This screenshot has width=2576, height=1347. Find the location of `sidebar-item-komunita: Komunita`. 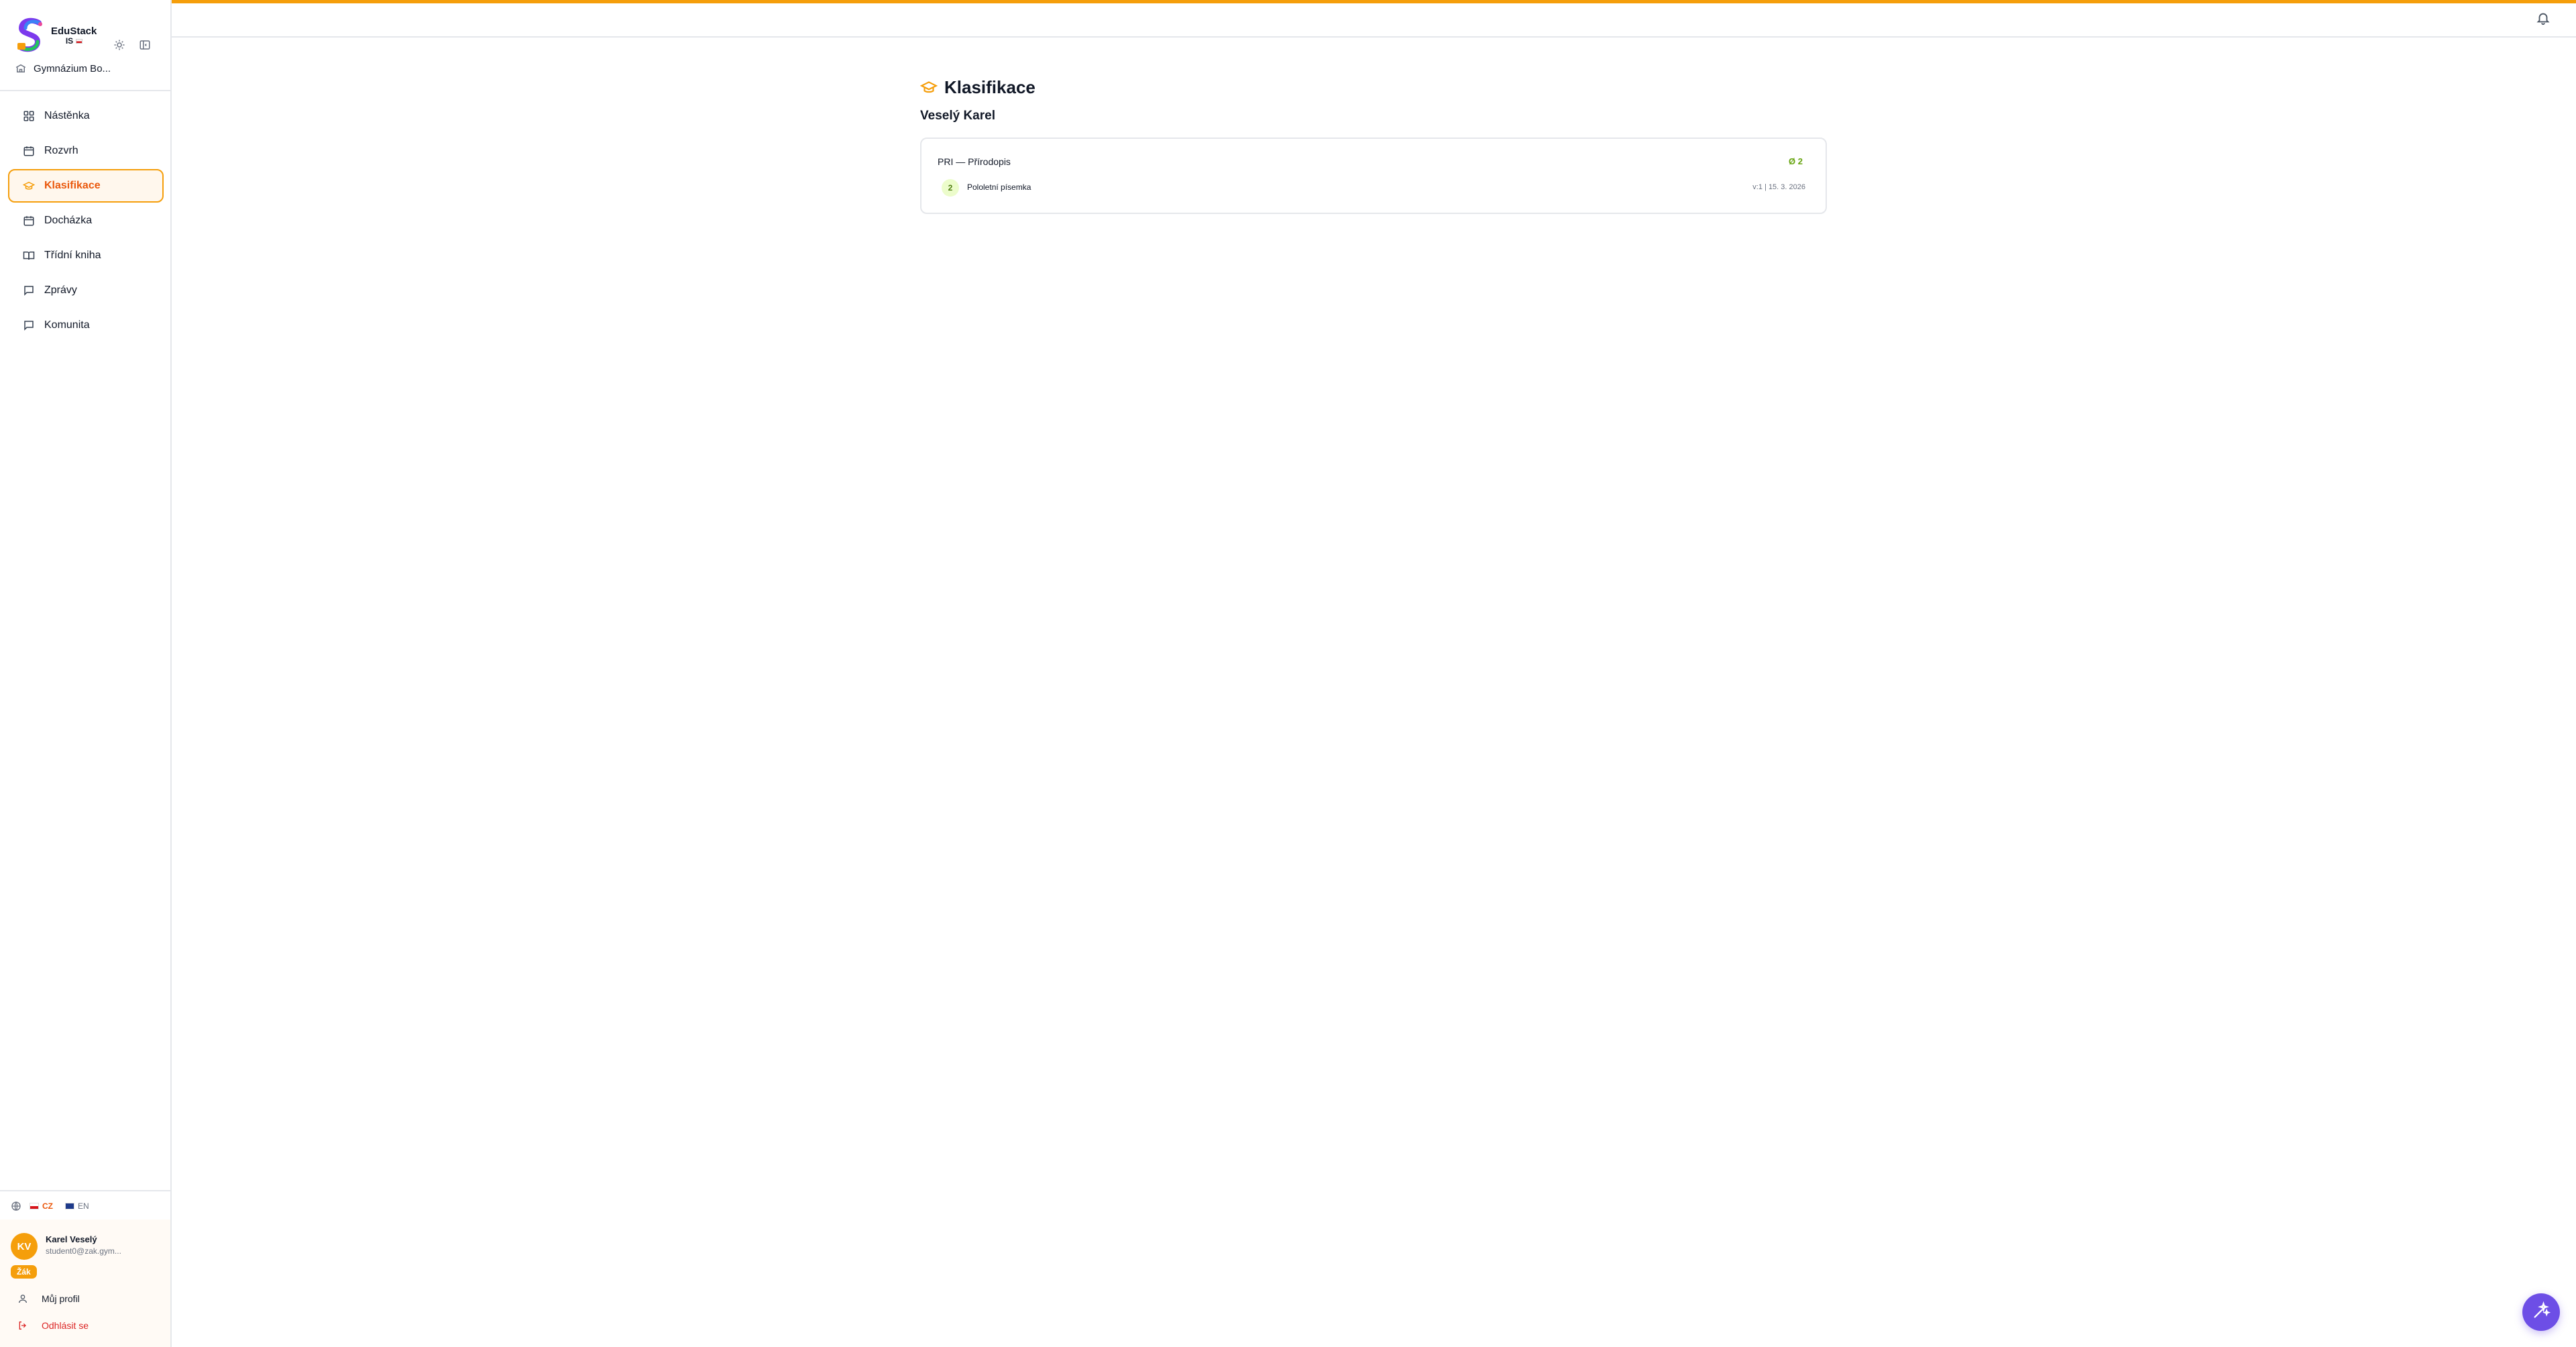

sidebar-item-komunita: Komunita is located at coordinates (86, 325).